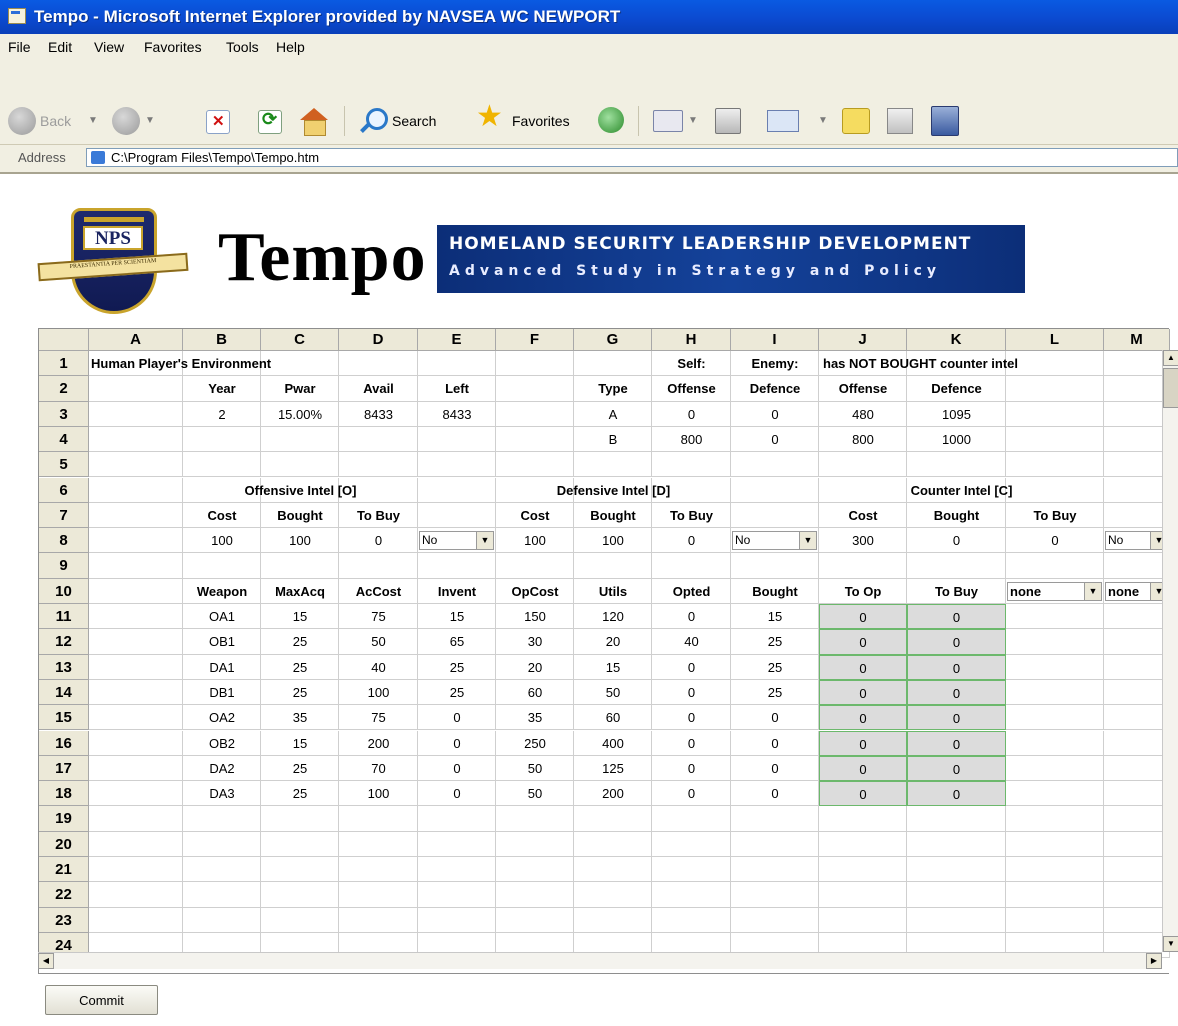 The width and height of the screenshot is (1178, 1026). Describe the element at coordinates (55, 121) in the screenshot. I see `back-button-label: Back` at that location.